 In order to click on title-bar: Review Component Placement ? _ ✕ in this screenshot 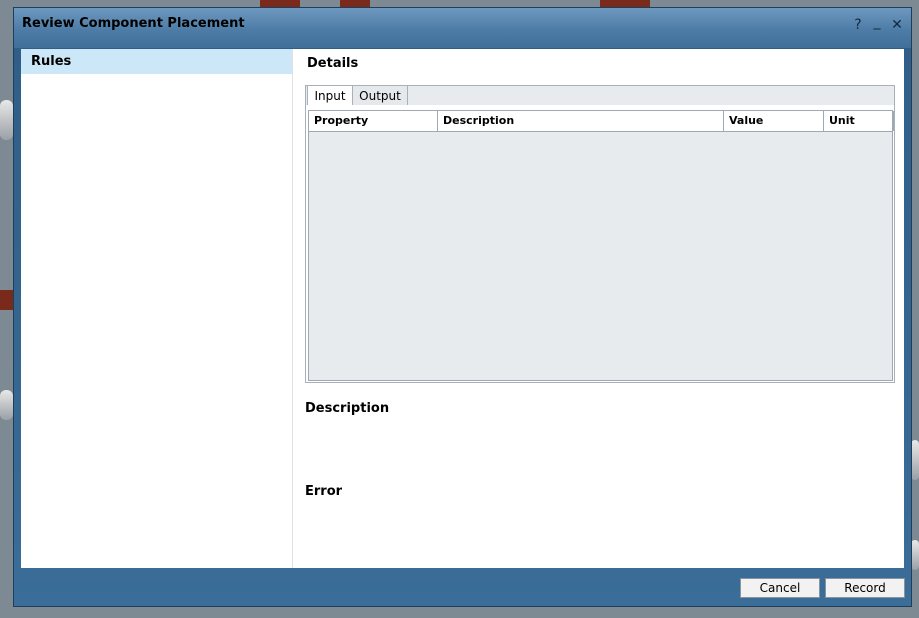, I will do `click(462, 28)`.